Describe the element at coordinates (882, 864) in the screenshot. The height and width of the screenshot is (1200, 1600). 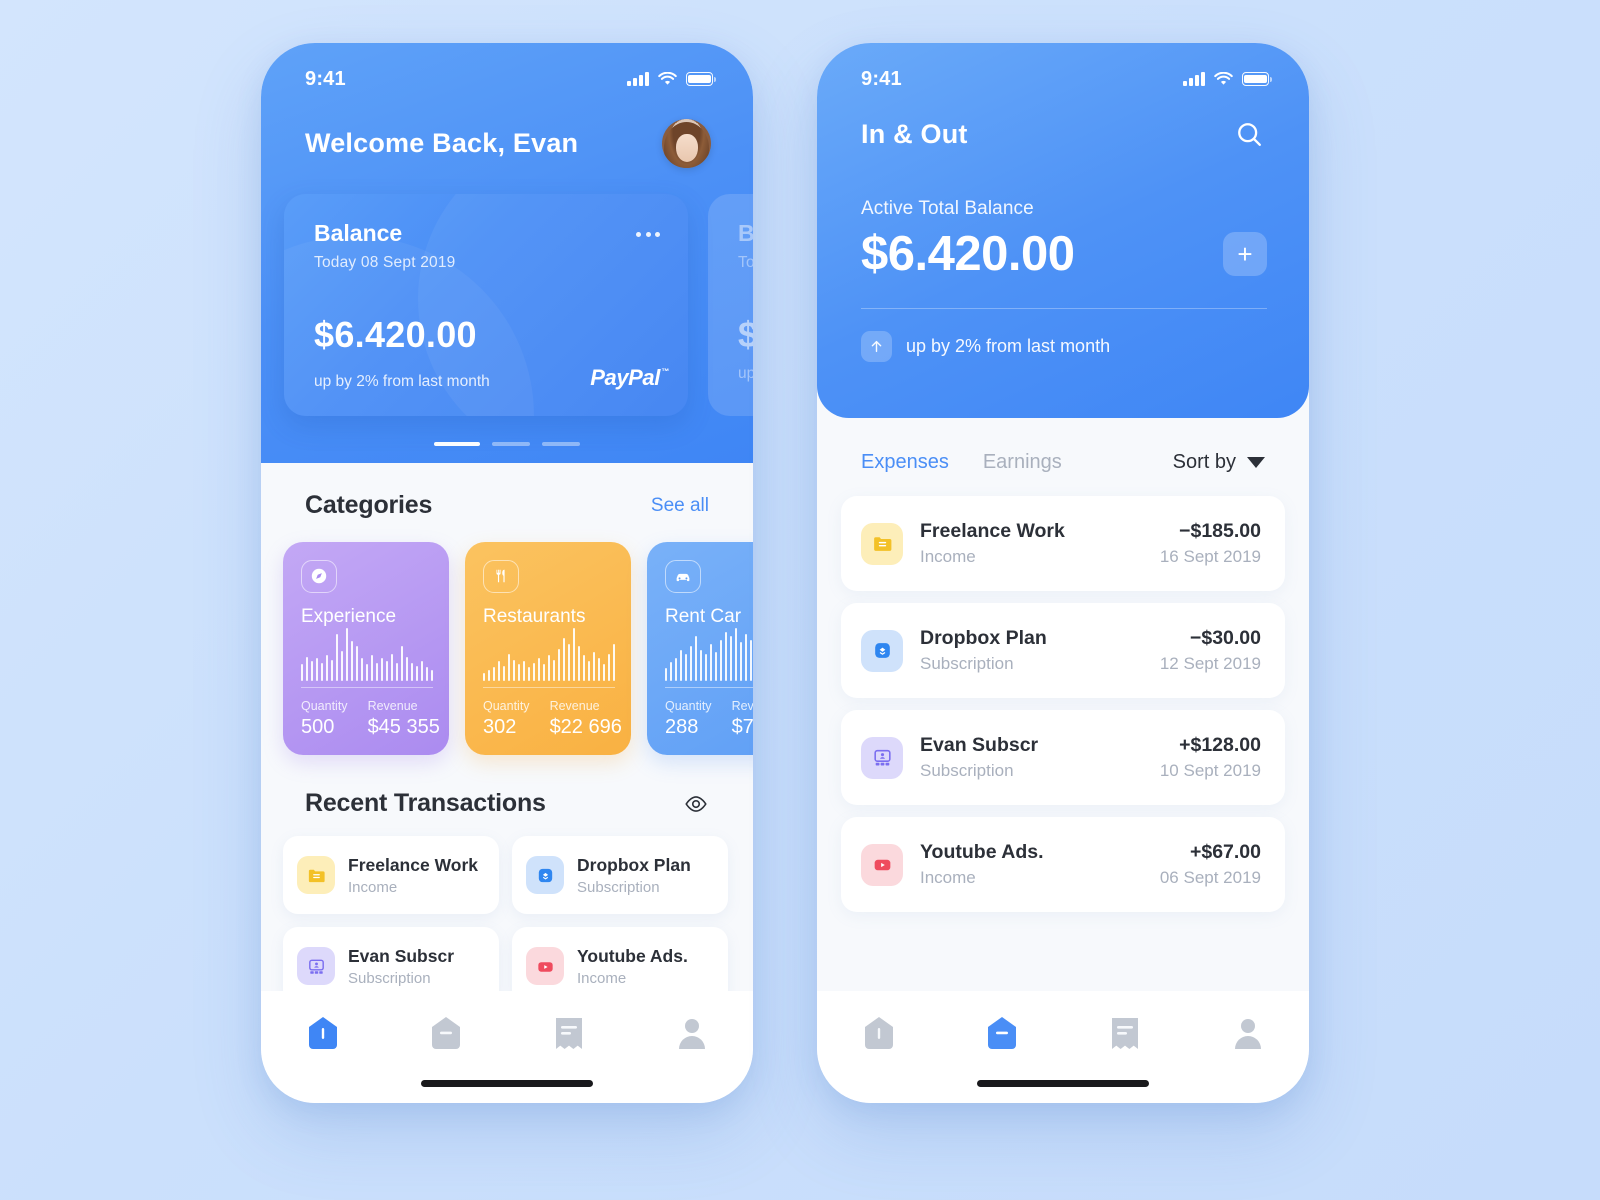
I see `youtube-icon` at that location.